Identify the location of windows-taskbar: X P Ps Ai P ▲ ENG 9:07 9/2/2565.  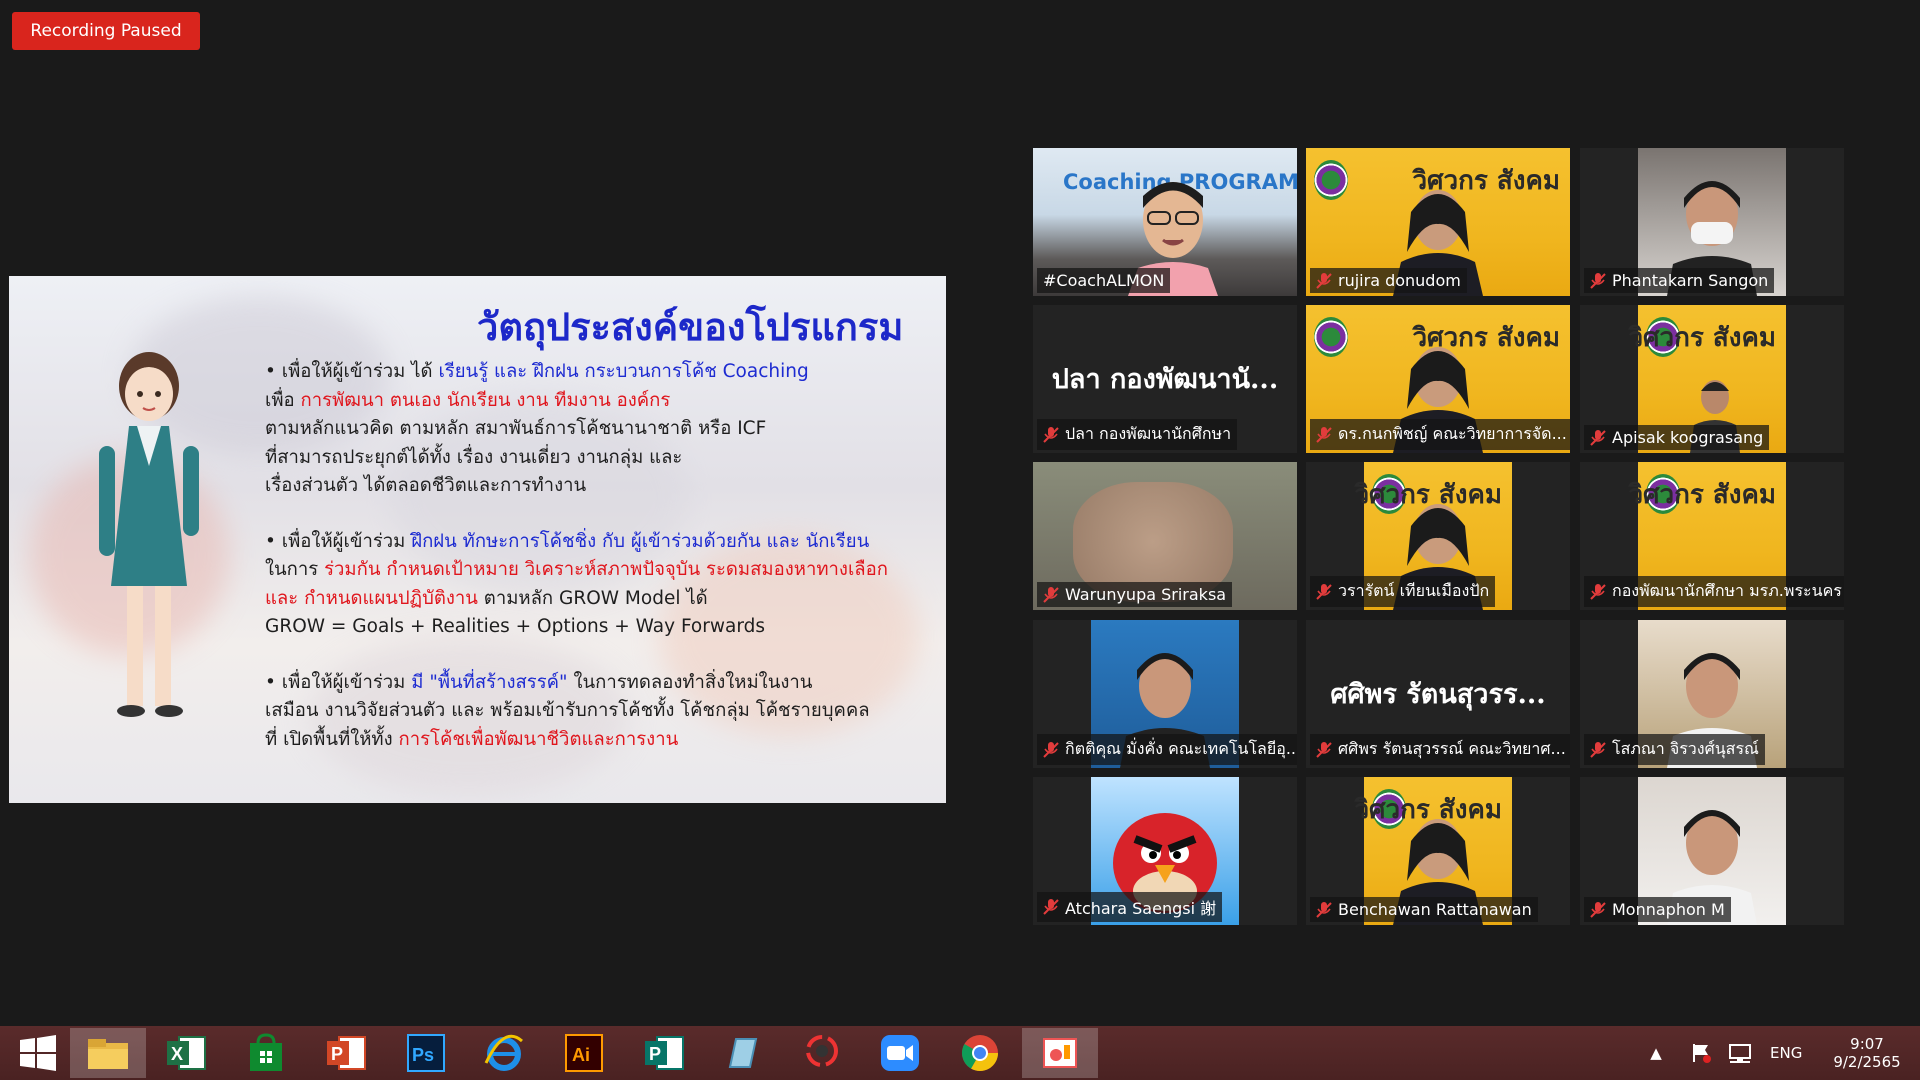
(960, 1053).